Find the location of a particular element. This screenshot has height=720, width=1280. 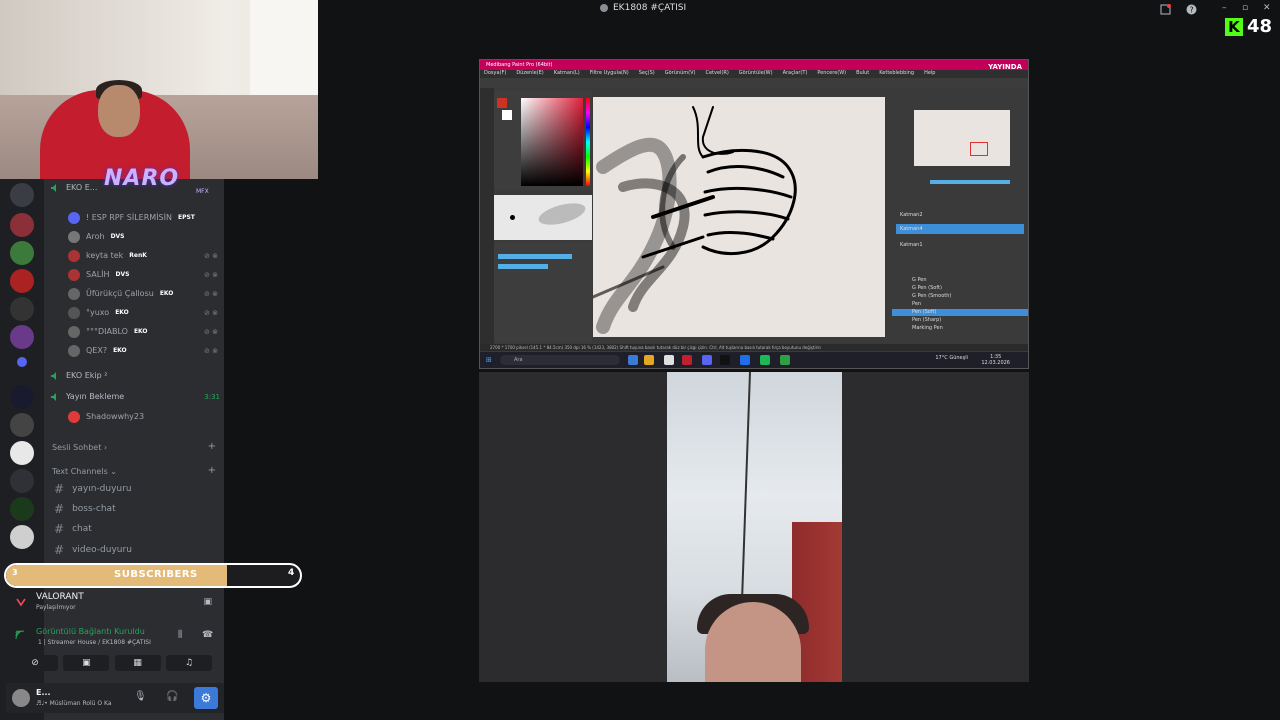

color-hue-slider is located at coordinates (588, 142).